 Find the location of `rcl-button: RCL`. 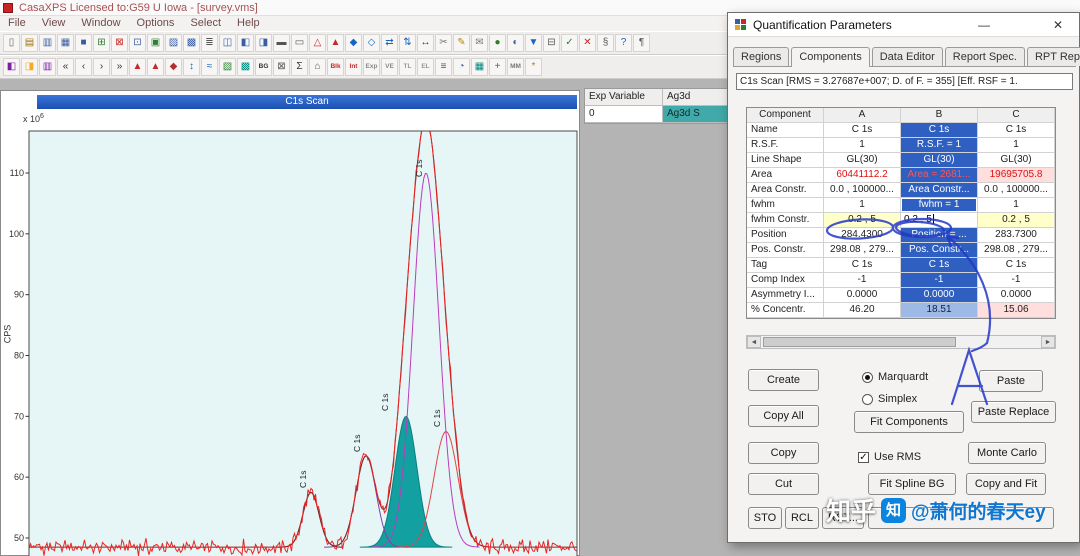

rcl-button: RCL is located at coordinates (802, 518).